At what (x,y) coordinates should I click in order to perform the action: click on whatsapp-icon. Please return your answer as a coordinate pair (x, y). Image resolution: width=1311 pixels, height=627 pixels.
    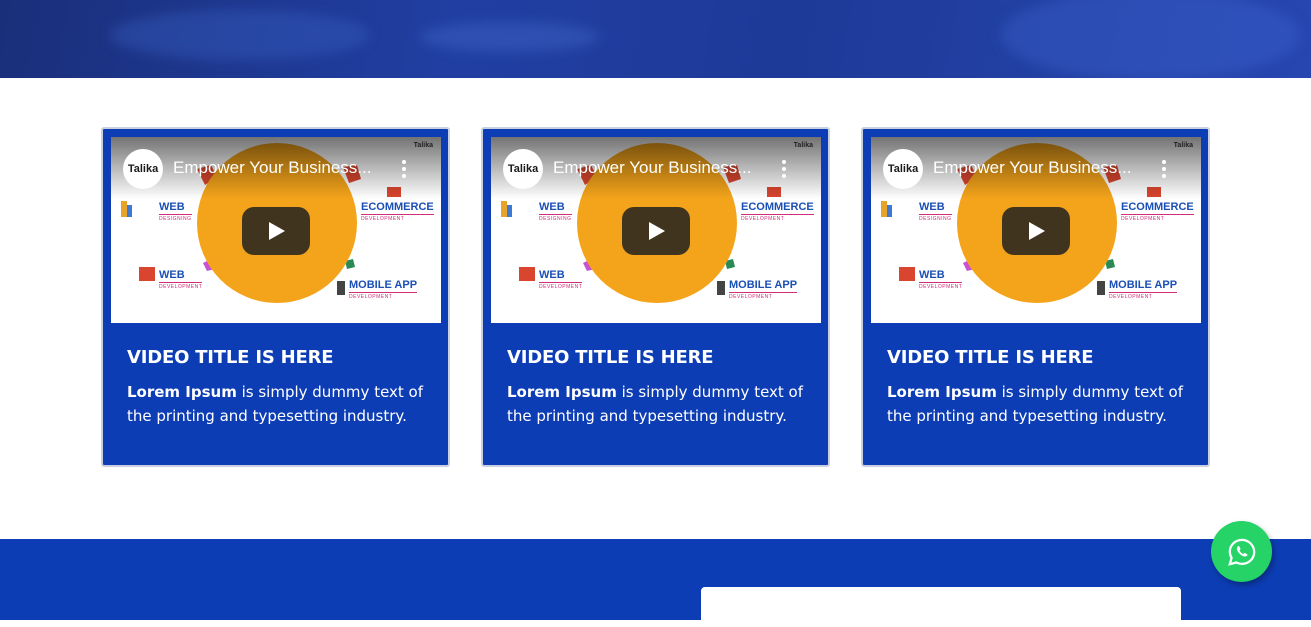
    Looking at the image, I should click on (1241, 552).